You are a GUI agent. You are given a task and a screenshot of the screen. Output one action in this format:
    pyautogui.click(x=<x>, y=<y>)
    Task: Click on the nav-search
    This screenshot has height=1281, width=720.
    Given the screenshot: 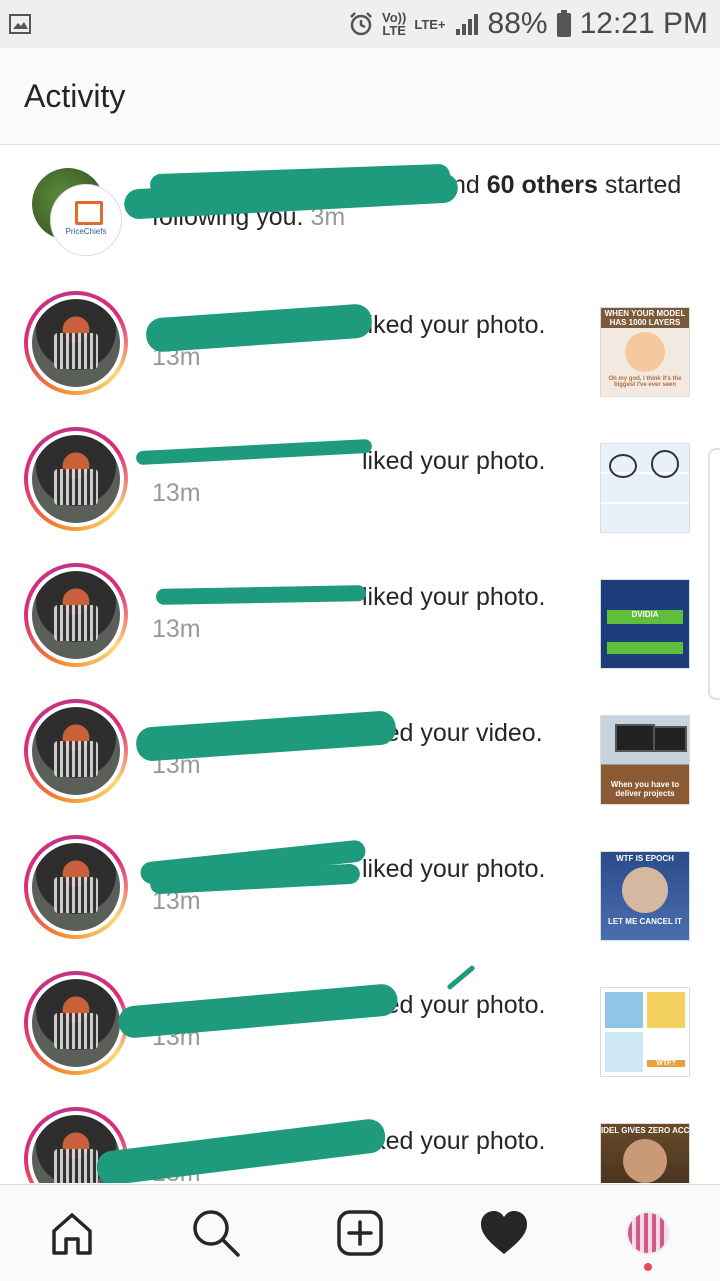 What is the action you would take?
    pyautogui.click(x=216, y=1233)
    